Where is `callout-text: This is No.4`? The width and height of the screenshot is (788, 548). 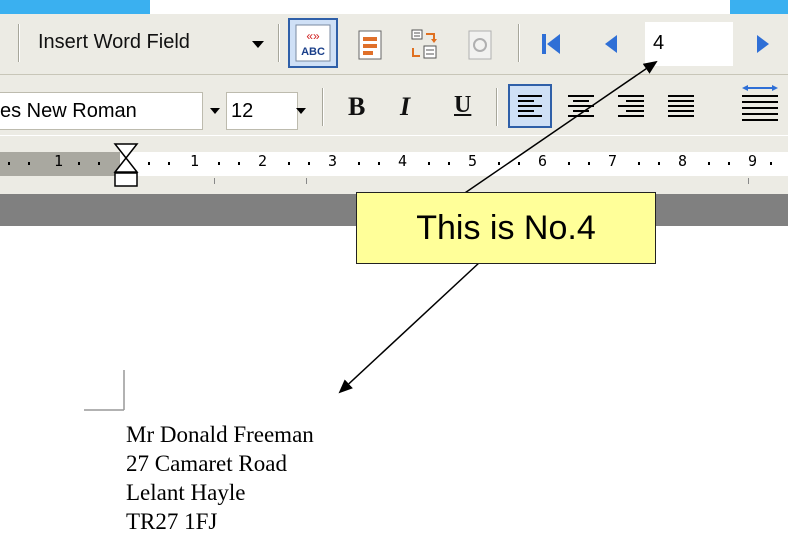 callout-text: This is No.4 is located at coordinates (506, 227).